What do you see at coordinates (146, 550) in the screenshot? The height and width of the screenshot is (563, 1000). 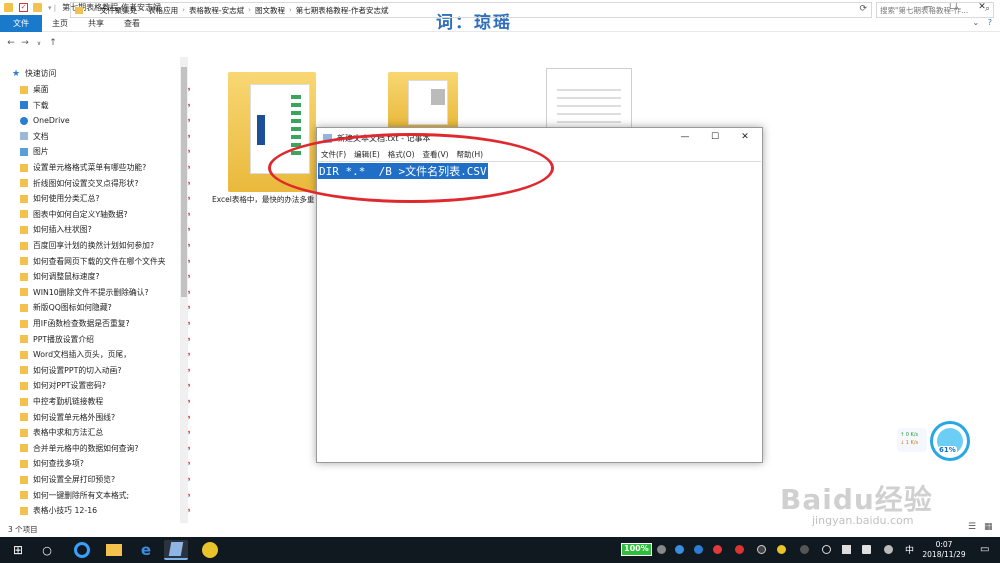 I see `edge-icon: e` at bounding box center [146, 550].